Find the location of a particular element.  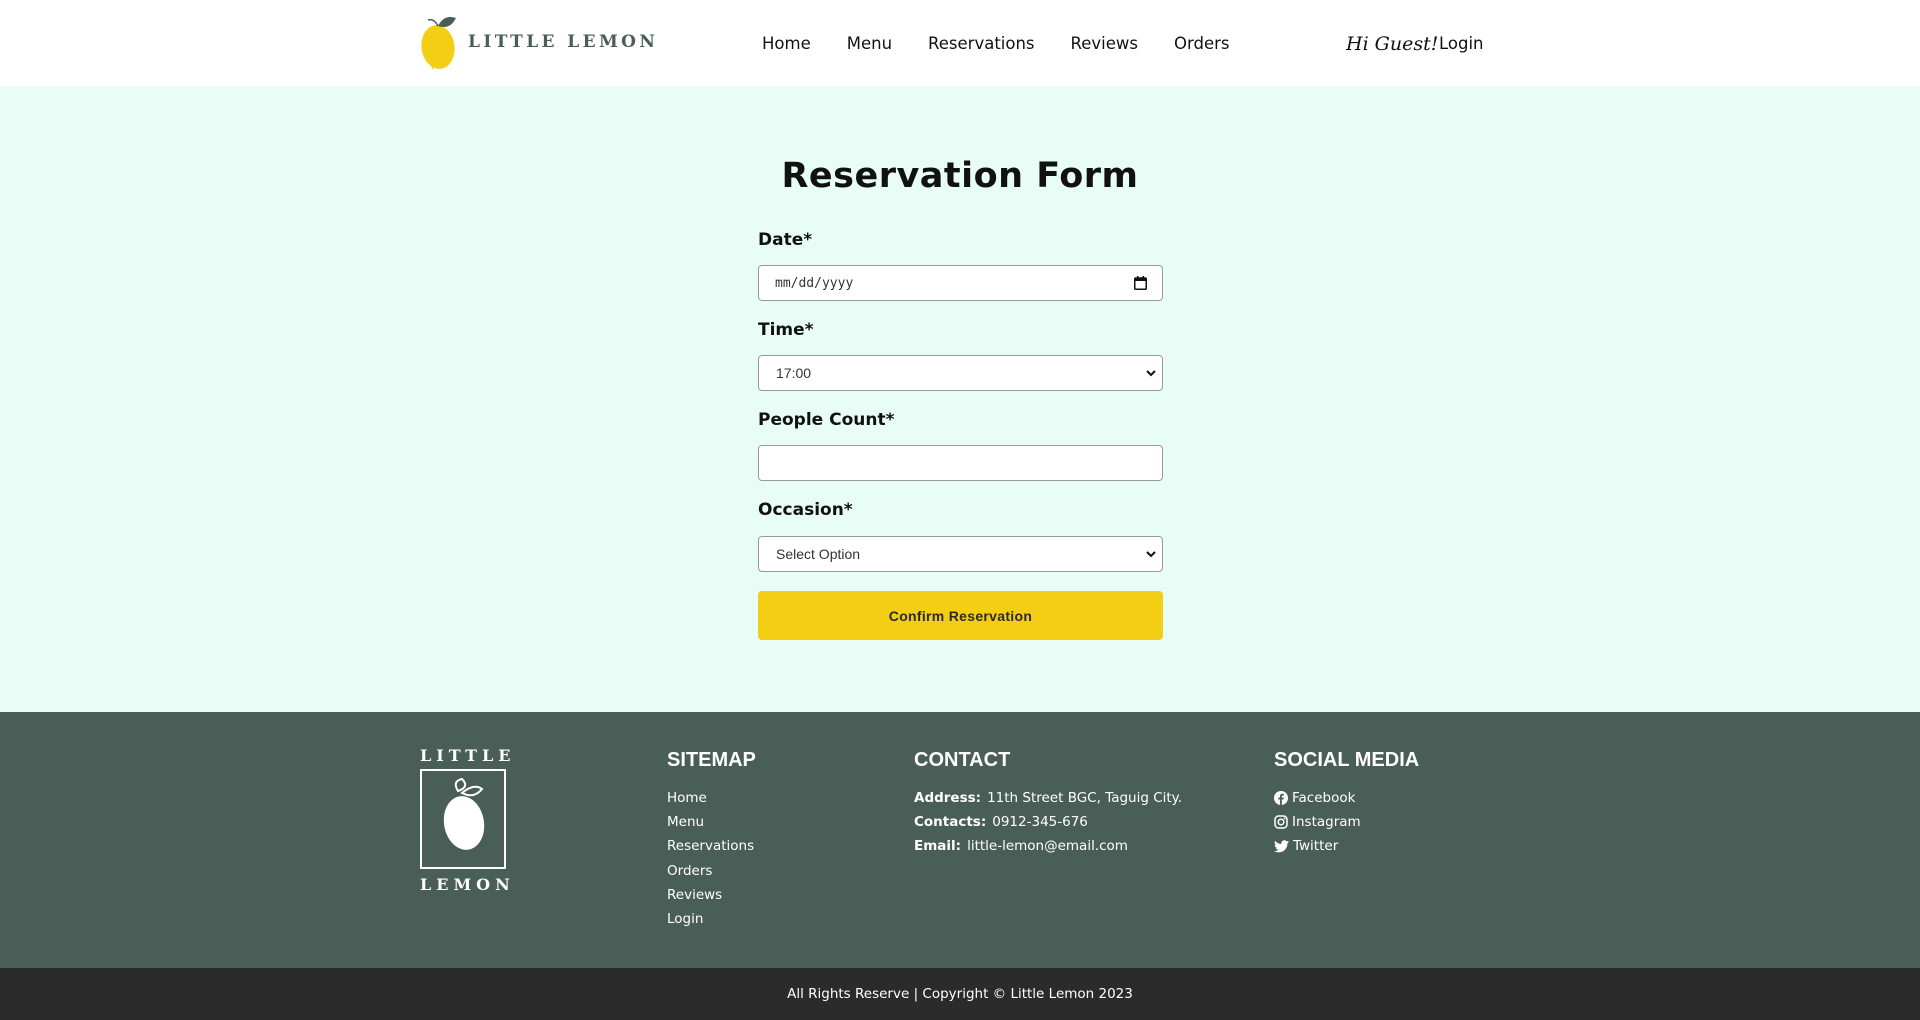

site-logo: LITTLE LEMON is located at coordinates (539, 42).